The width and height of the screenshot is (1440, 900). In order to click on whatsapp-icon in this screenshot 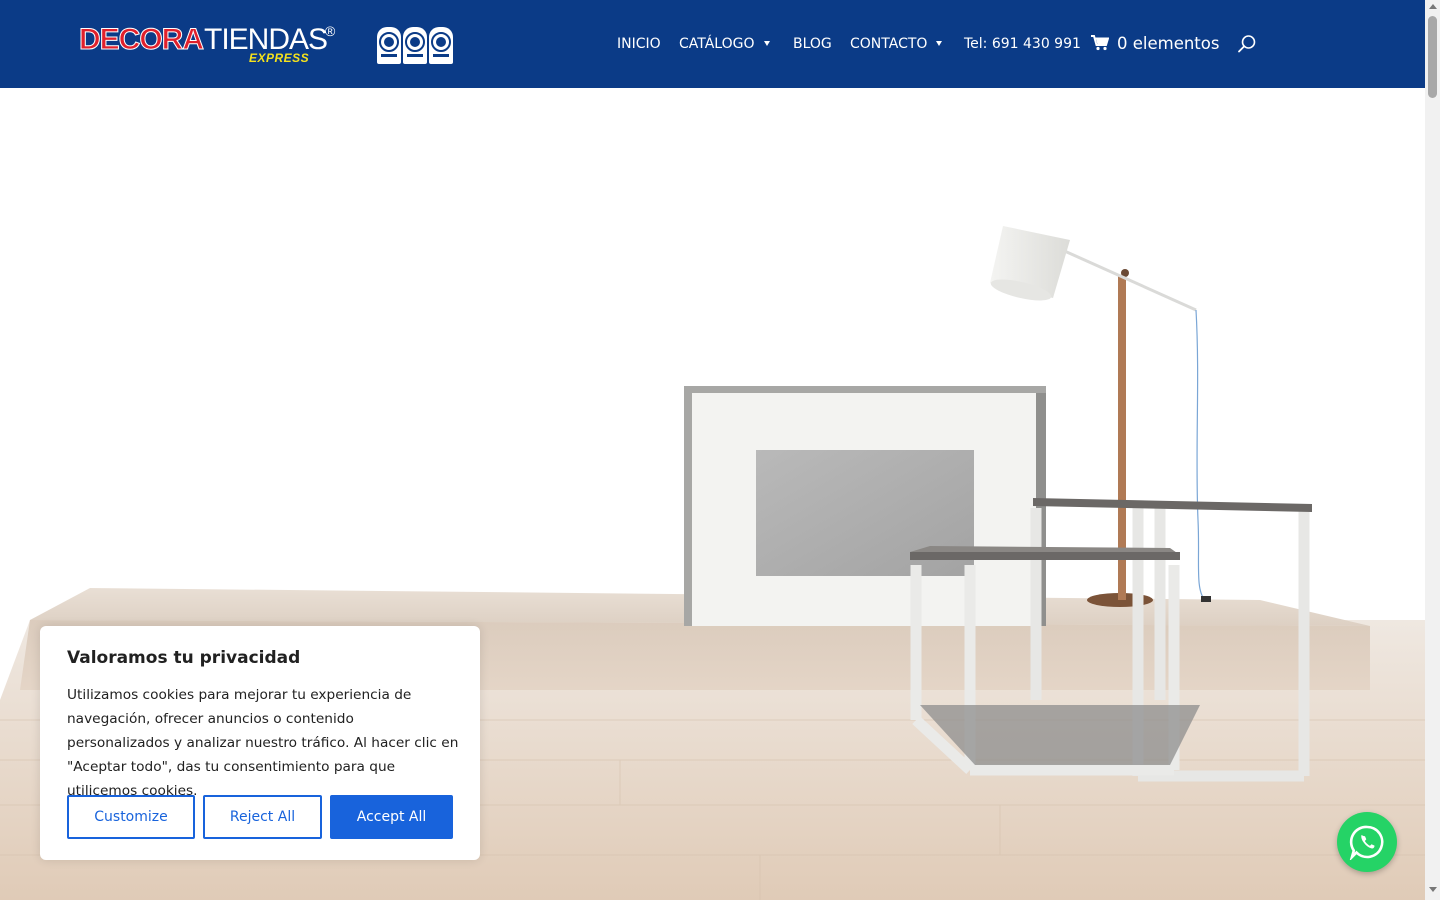, I will do `click(1366, 842)`.